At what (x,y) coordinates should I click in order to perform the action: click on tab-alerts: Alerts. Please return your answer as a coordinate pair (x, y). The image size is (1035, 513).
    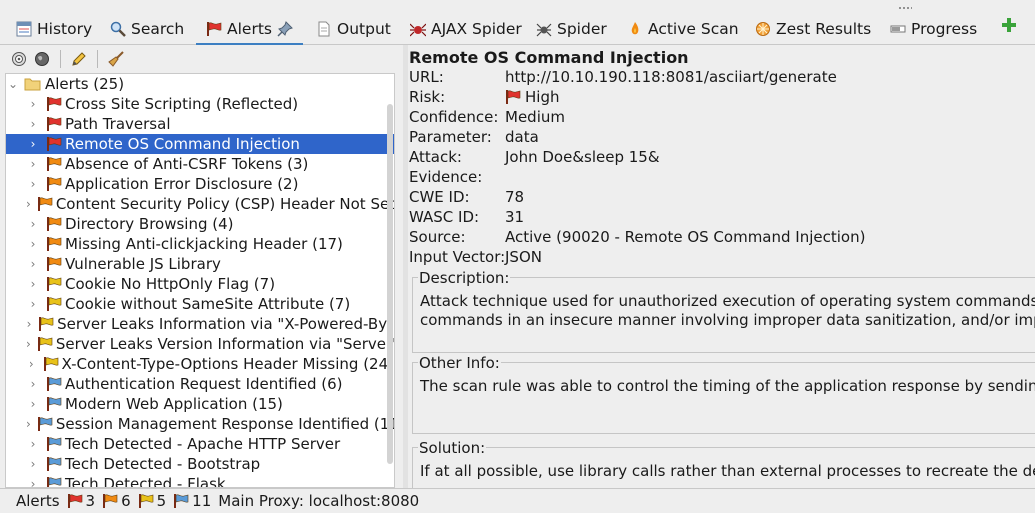
    Looking at the image, I should click on (249, 32).